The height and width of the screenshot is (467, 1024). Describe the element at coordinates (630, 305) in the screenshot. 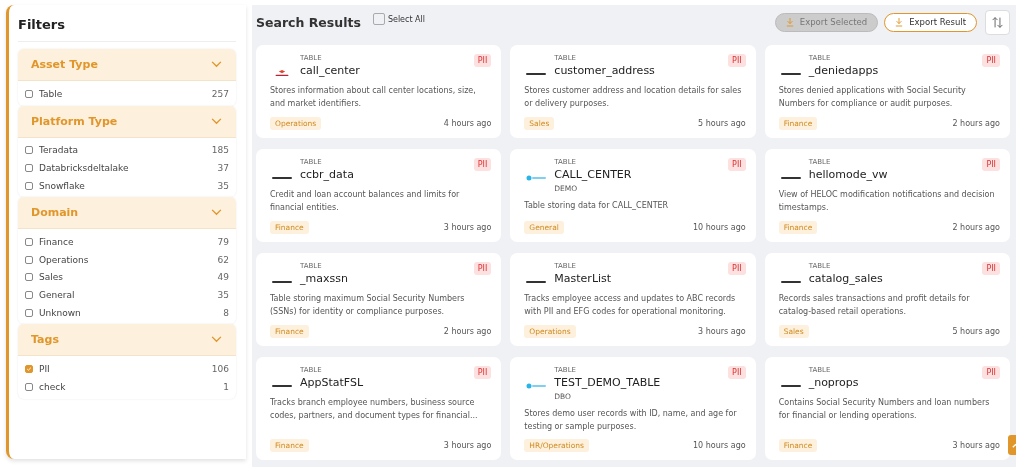

I see `asset-description: Tracks employee access and updates to ABC records with PII and EFG codes for operational monitoring.` at that location.